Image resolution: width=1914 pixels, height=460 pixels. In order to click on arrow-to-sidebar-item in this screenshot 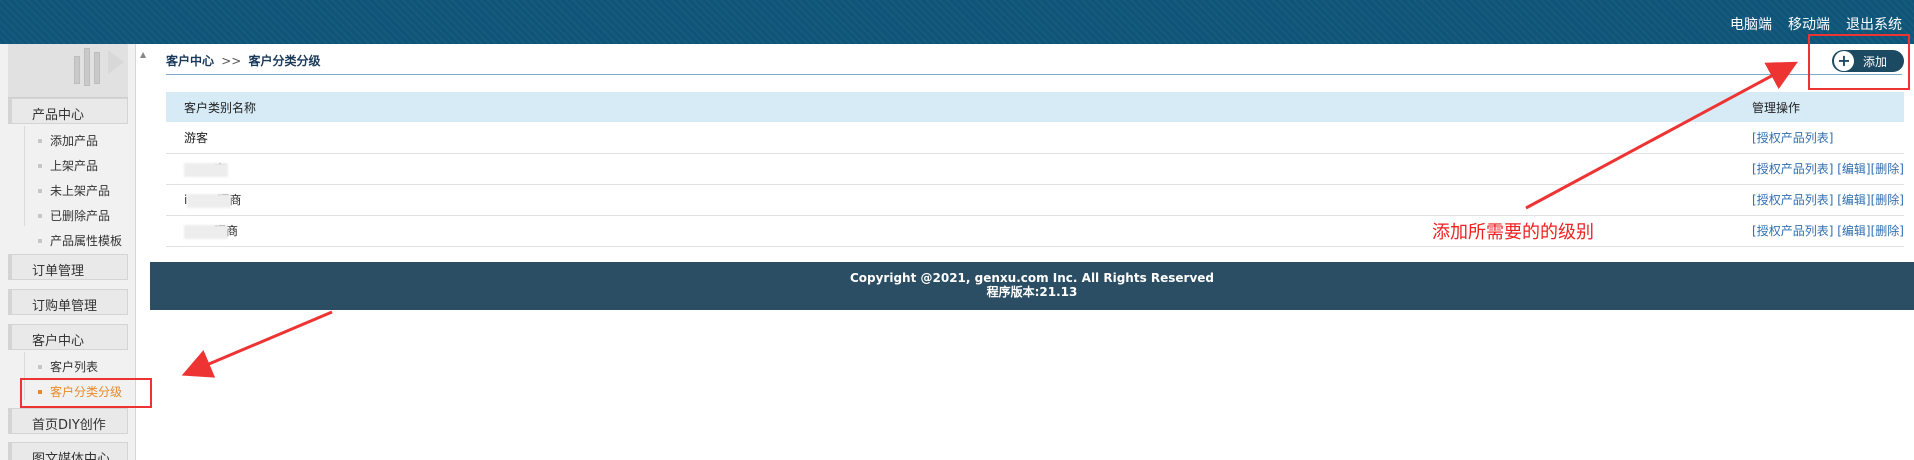, I will do `click(257, 344)`.